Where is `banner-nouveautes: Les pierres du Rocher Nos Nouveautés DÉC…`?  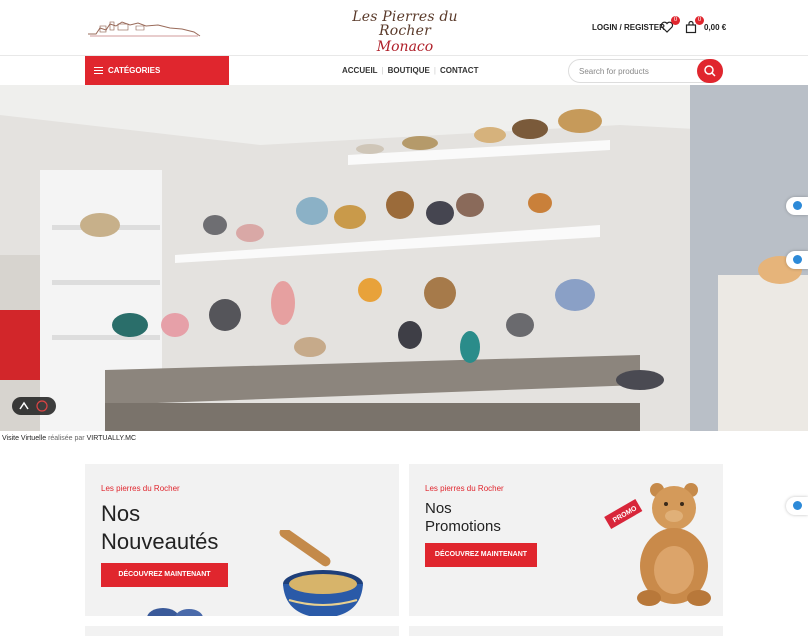
banner-nouveautes: Les pierres du Rocher Nos Nouveautés DÉC… is located at coordinates (242, 540).